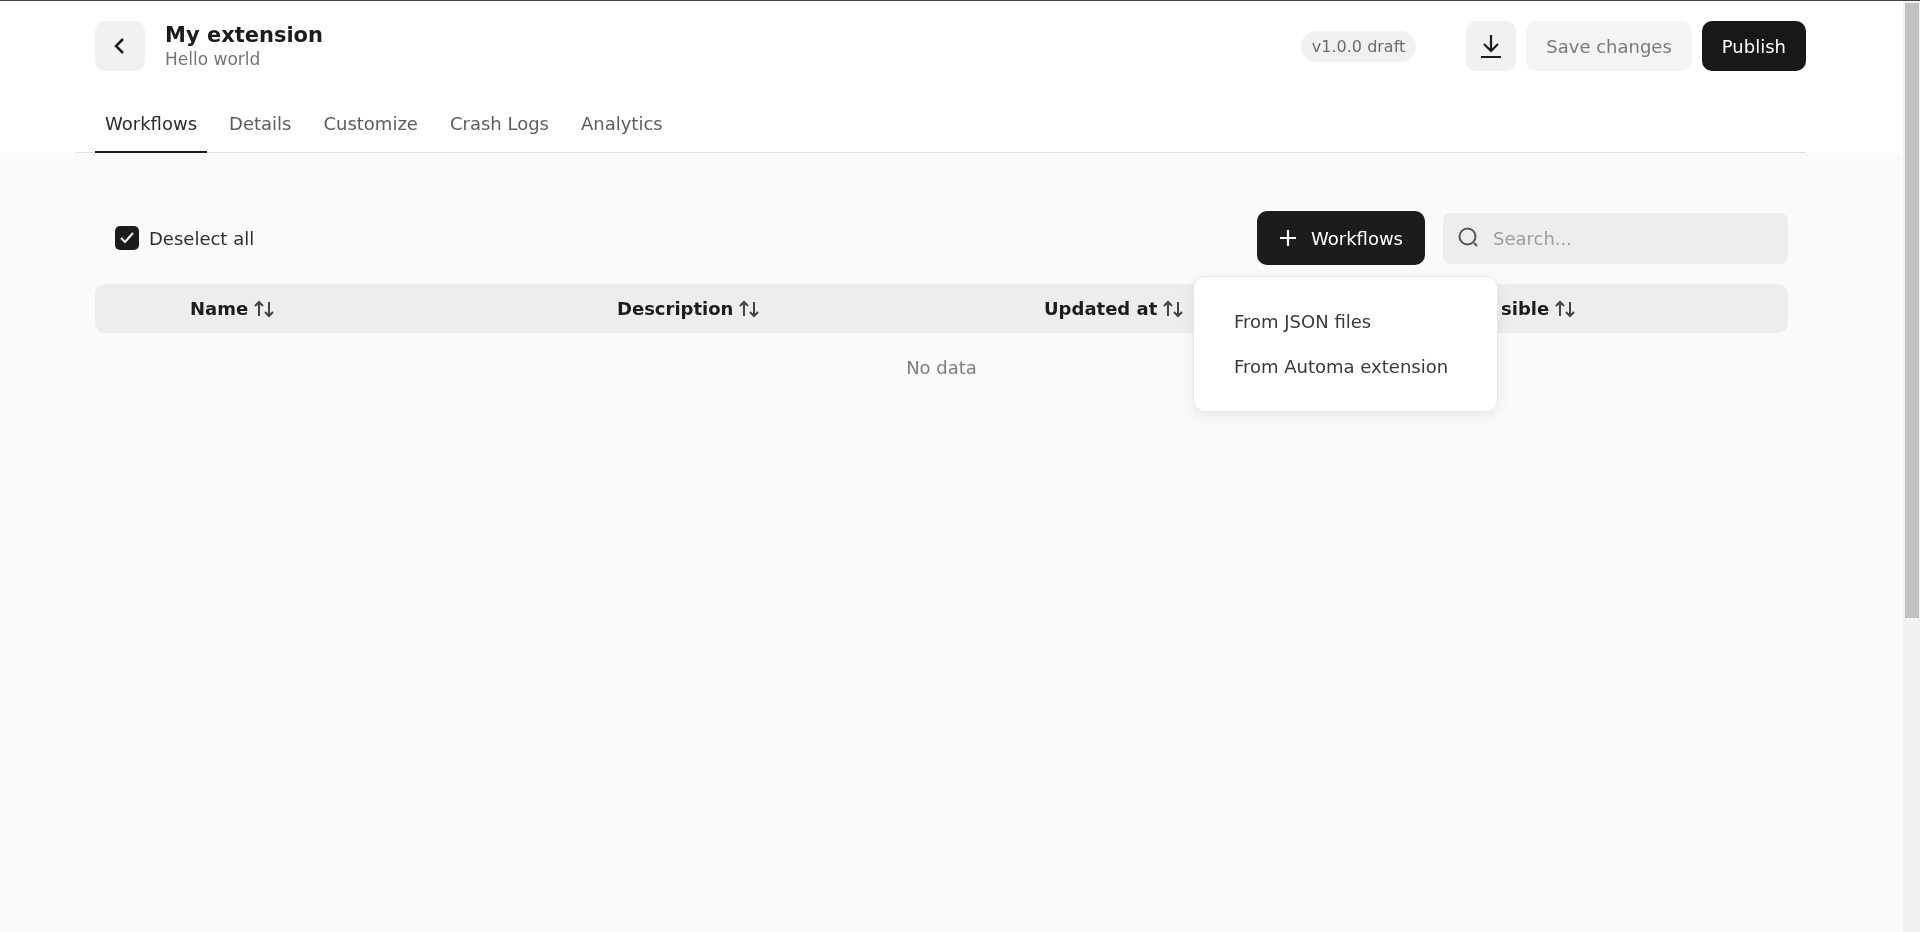 The image size is (1920, 932). What do you see at coordinates (202, 238) in the screenshot?
I see `checkbox-label: Deselect all` at bounding box center [202, 238].